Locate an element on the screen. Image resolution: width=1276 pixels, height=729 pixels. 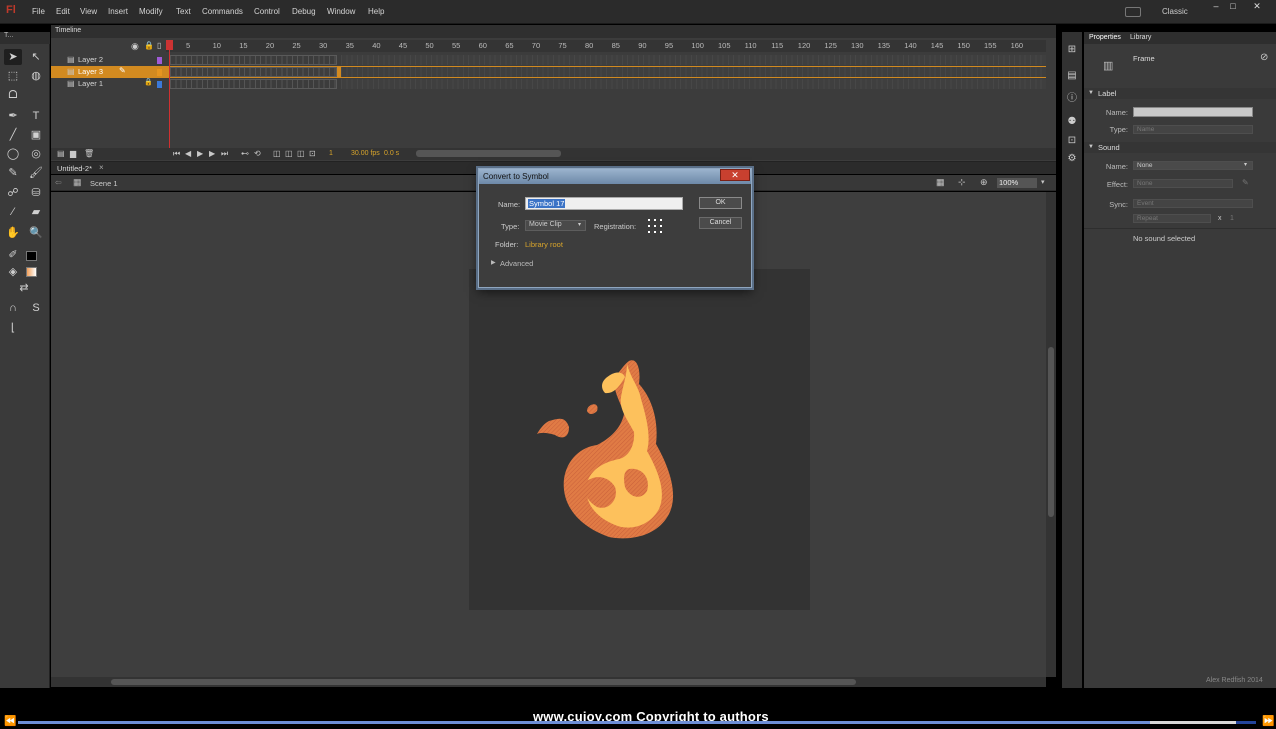
outline-icon: ▯ is located at coordinates (159, 45).